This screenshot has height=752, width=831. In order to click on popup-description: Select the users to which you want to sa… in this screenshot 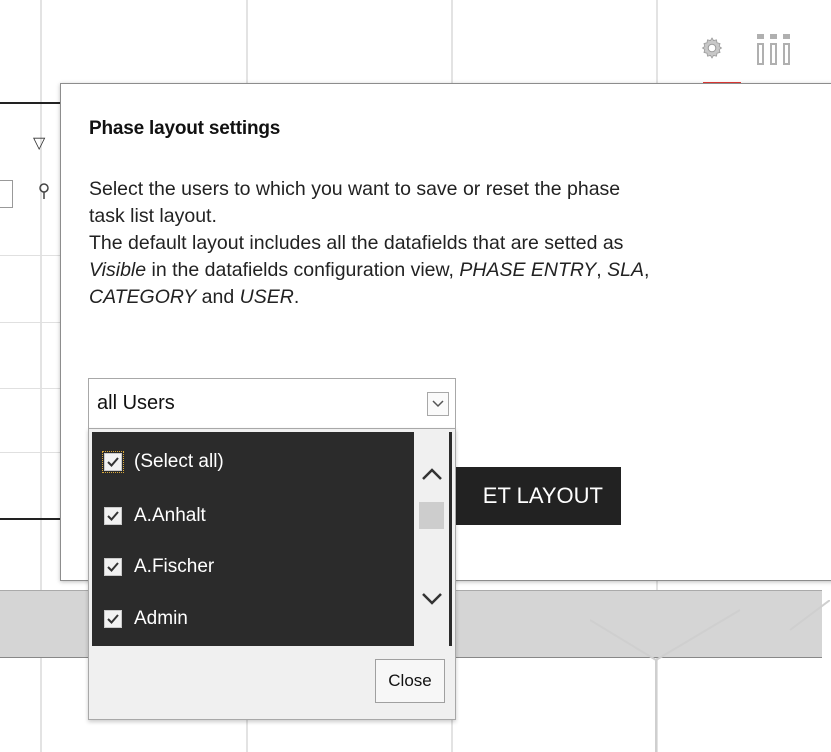, I will do `click(369, 243)`.